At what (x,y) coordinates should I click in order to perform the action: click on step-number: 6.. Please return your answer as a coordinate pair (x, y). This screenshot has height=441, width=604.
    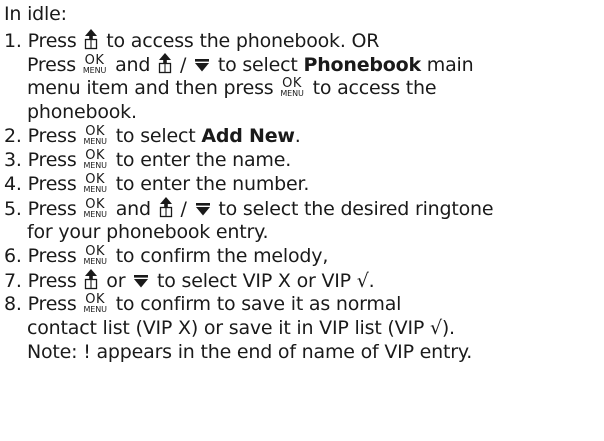
    Looking at the image, I should click on (13, 256).